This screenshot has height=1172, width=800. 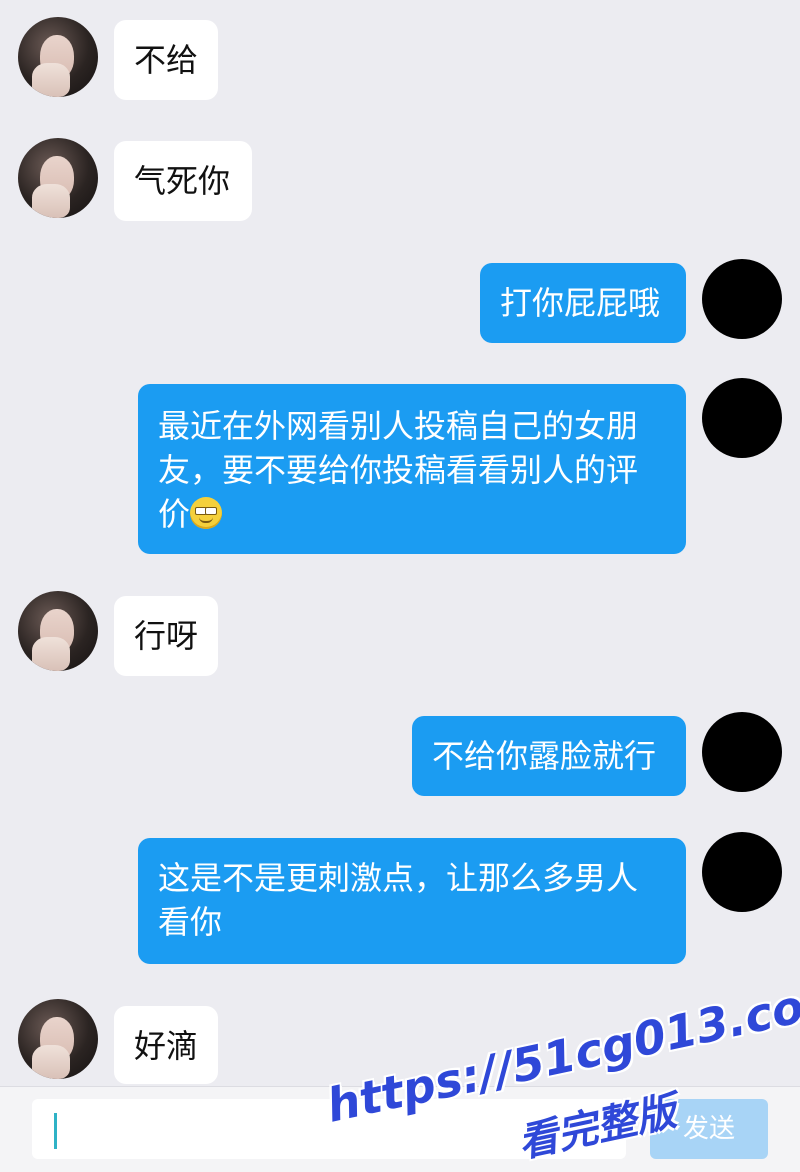 I want to click on message-text: 行呀, so click(x=166, y=636).